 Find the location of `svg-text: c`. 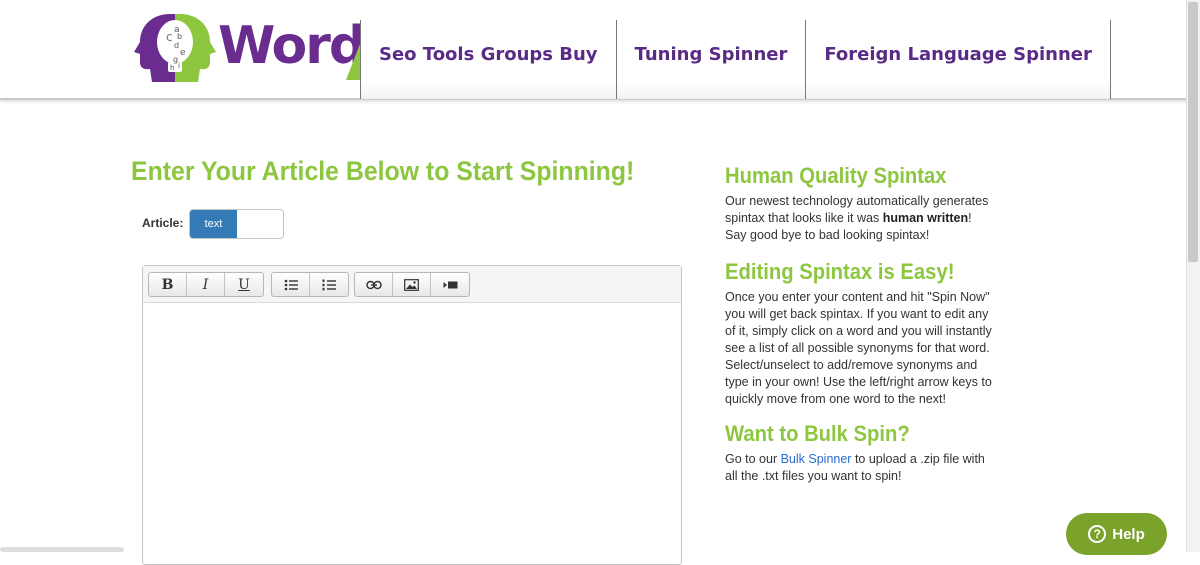

svg-text: c is located at coordinates (169, 37).